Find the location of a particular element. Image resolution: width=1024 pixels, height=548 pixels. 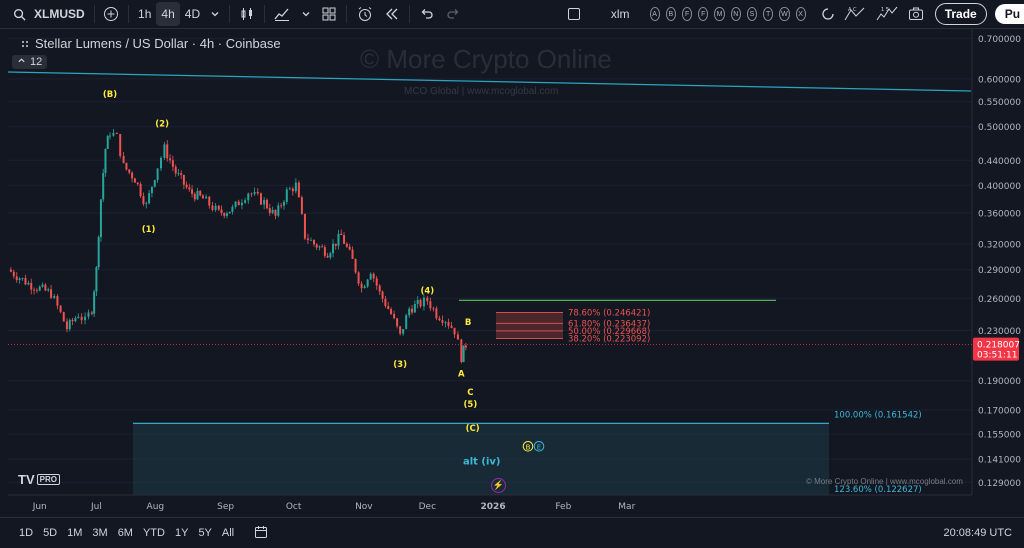

letter-button-m: M is located at coordinates (719, 14).